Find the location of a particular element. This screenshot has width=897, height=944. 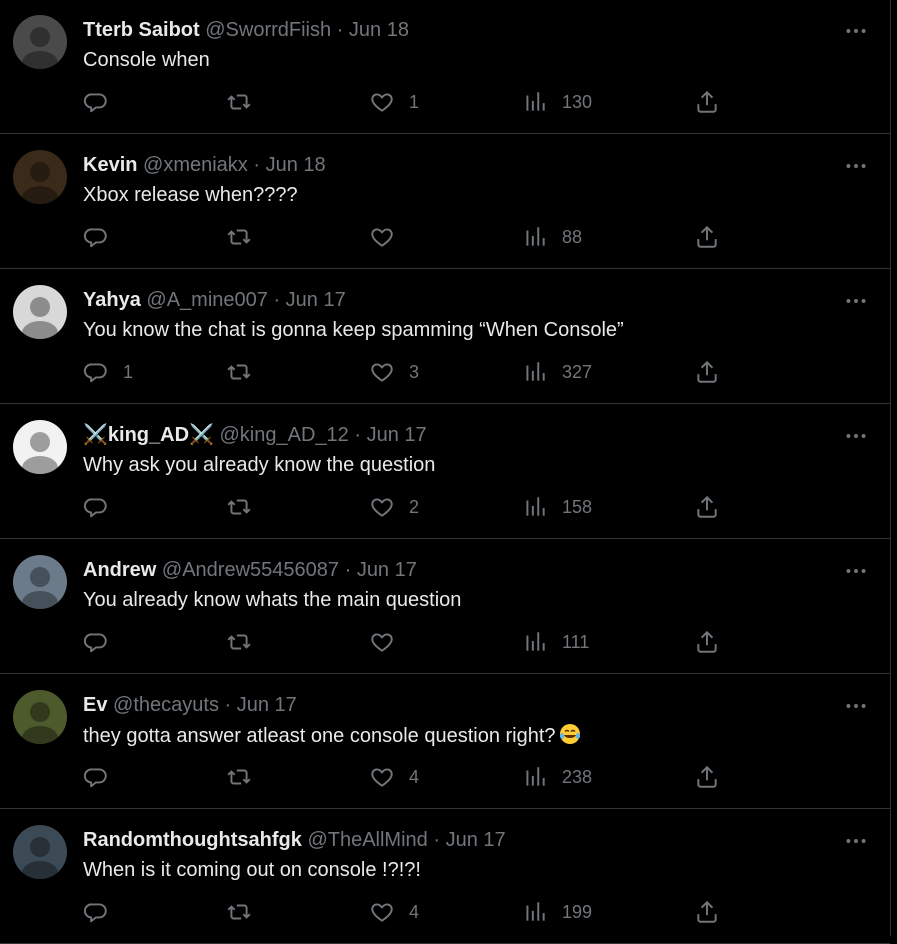

display-name: Ev is located at coordinates (95, 705).